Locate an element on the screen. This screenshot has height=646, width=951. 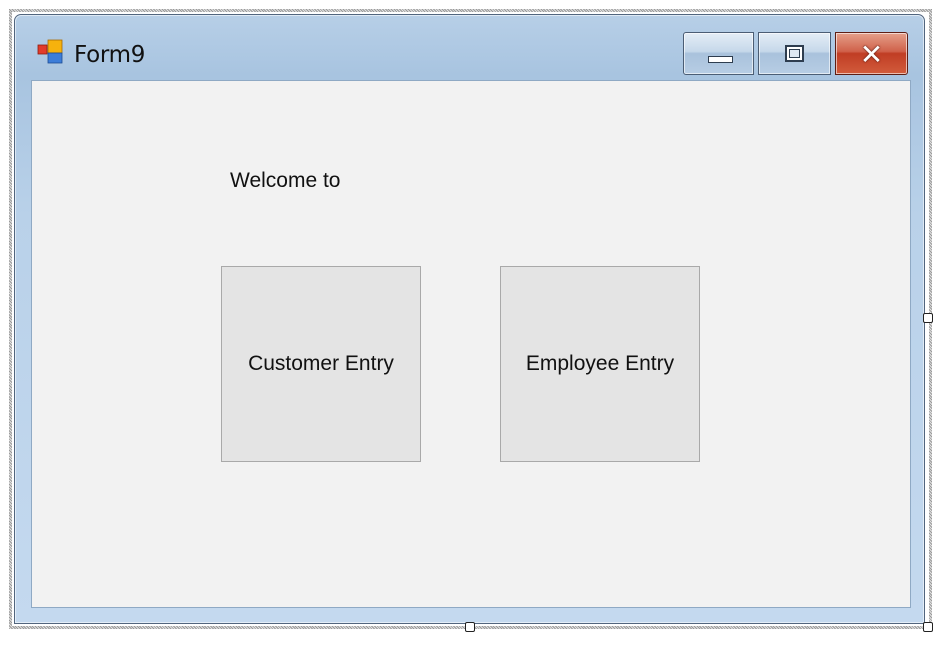
resize-handle-corner is located at coordinates (928, 627).